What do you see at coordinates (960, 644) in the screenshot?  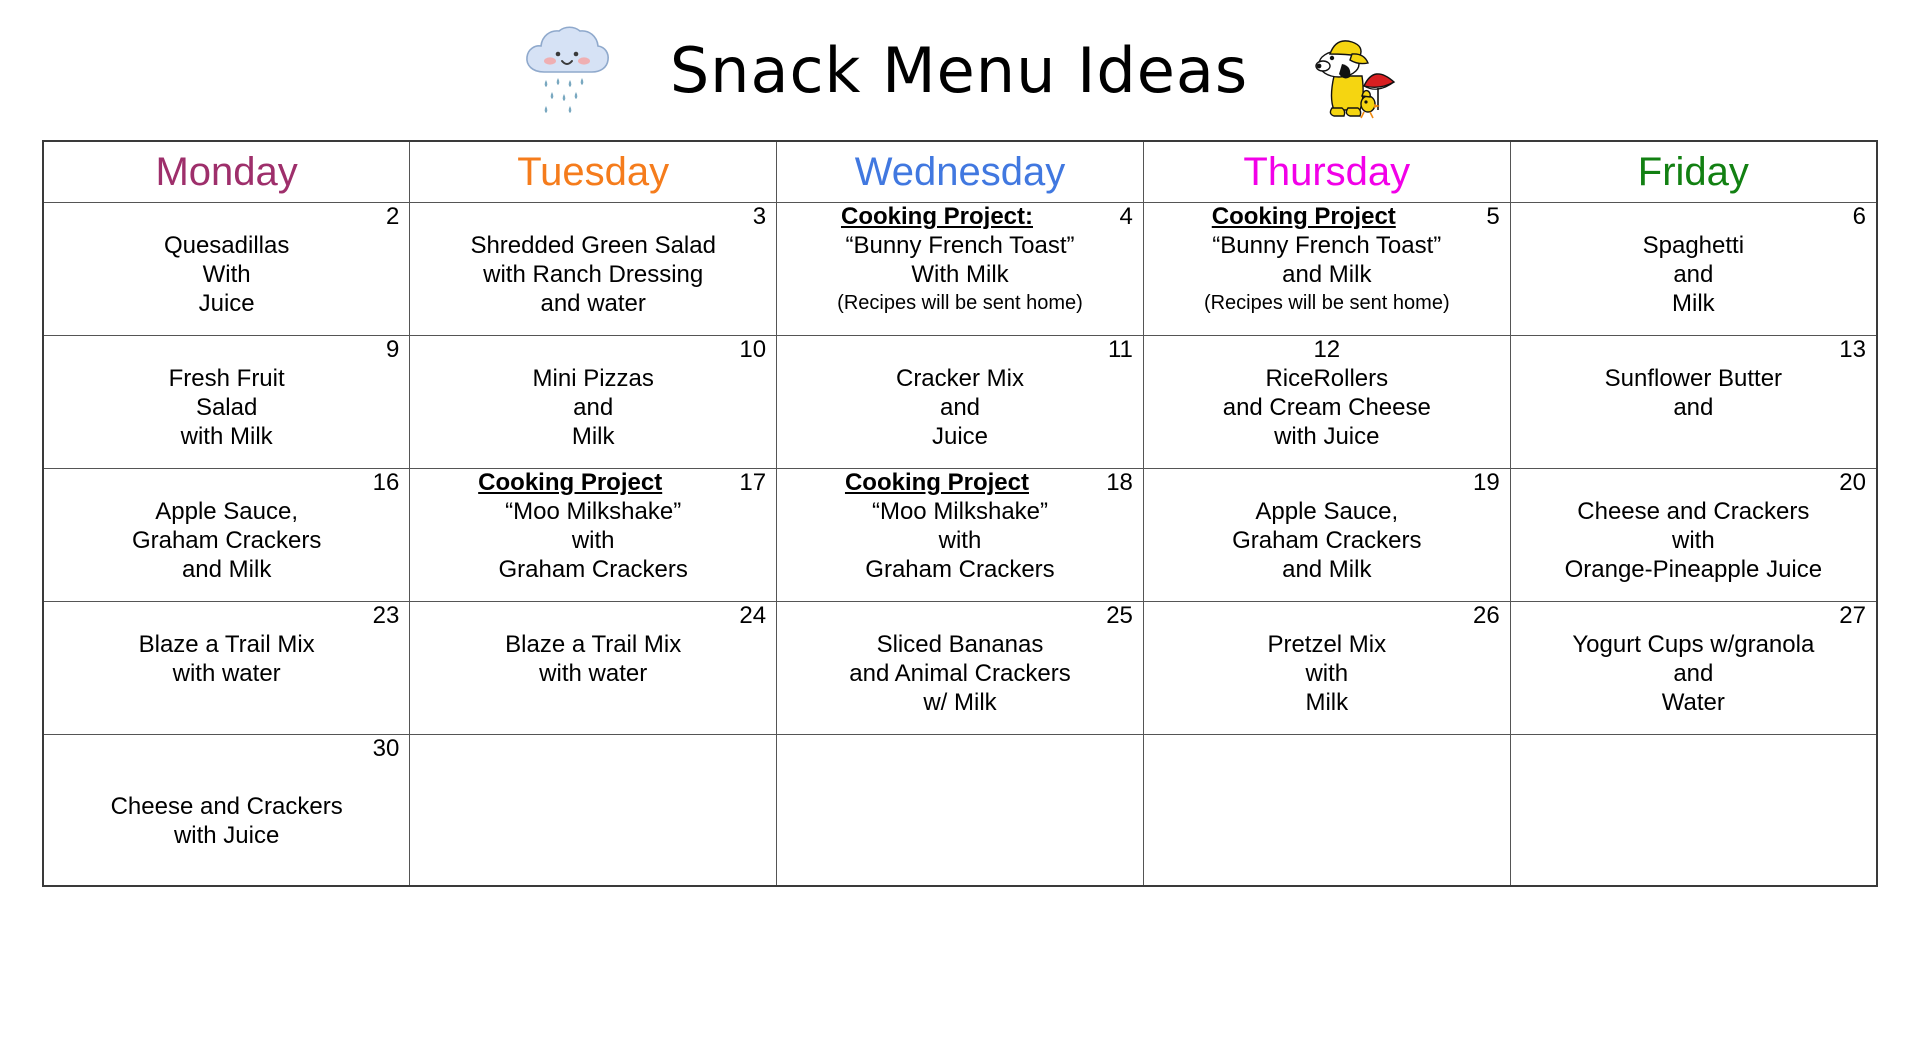 I see `menu-item-line: Sliced Bananas` at bounding box center [960, 644].